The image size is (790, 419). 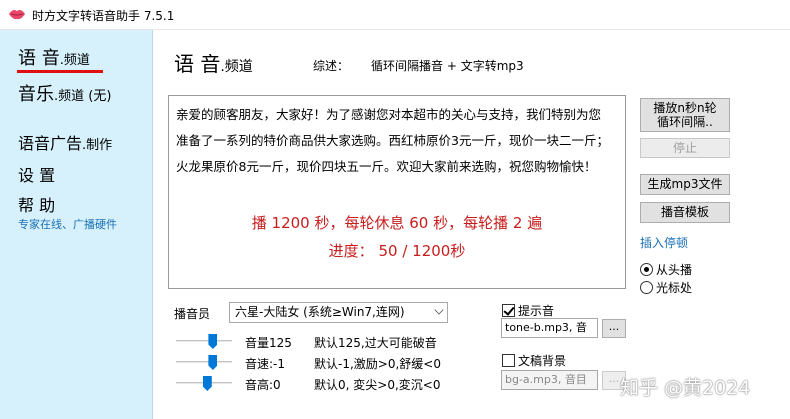 I want to click on checkbox-label: 提示音, so click(x=536, y=311).